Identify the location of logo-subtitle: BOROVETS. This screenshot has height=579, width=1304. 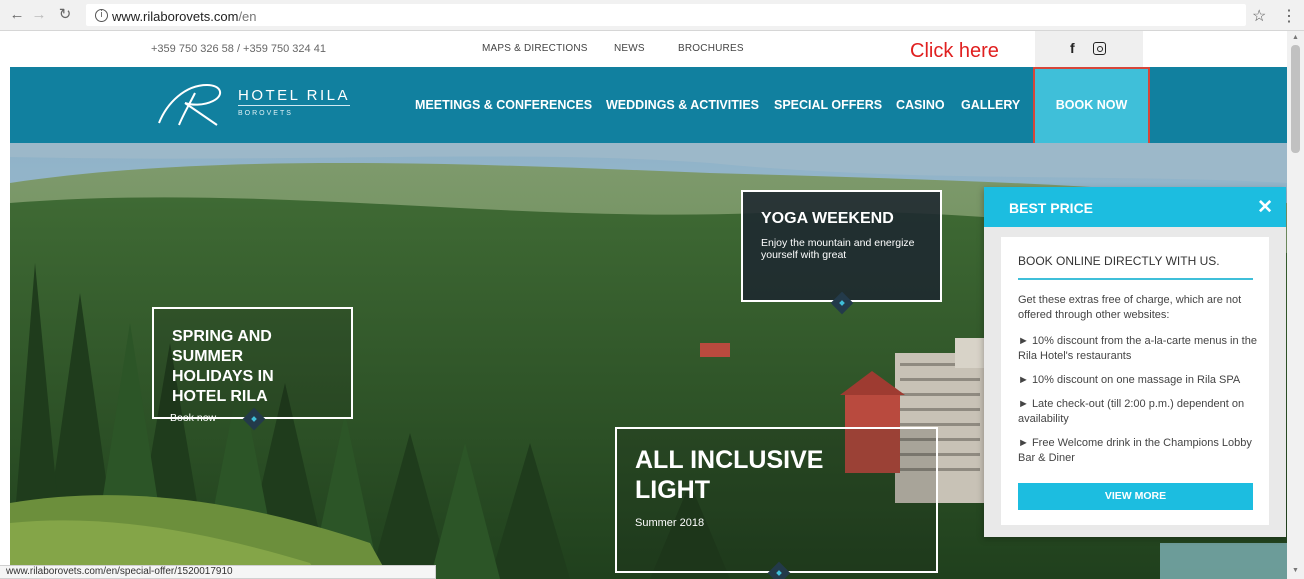
(265, 113).